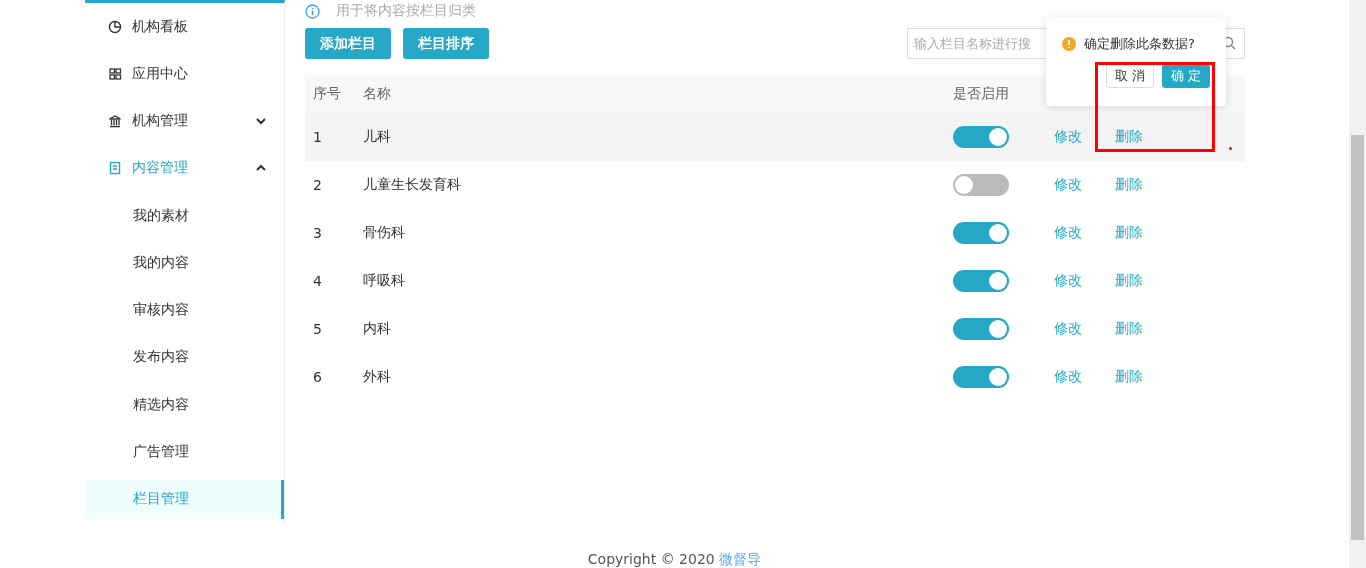 The width and height of the screenshot is (1366, 568). I want to click on table-cell: 骨伤科, so click(384, 232).